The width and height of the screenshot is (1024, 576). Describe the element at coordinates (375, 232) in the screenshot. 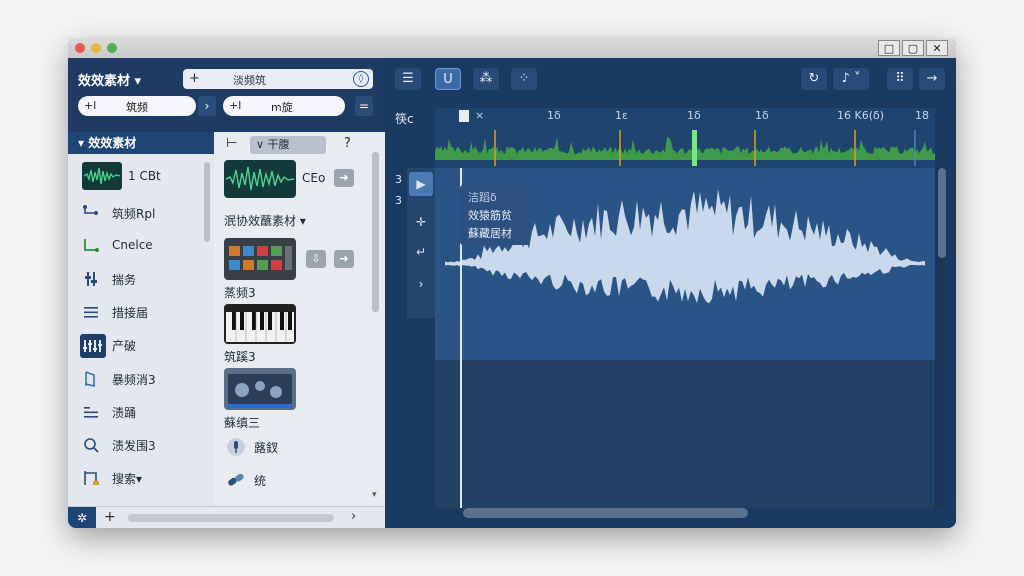

I see `browser-scrollbar` at that location.